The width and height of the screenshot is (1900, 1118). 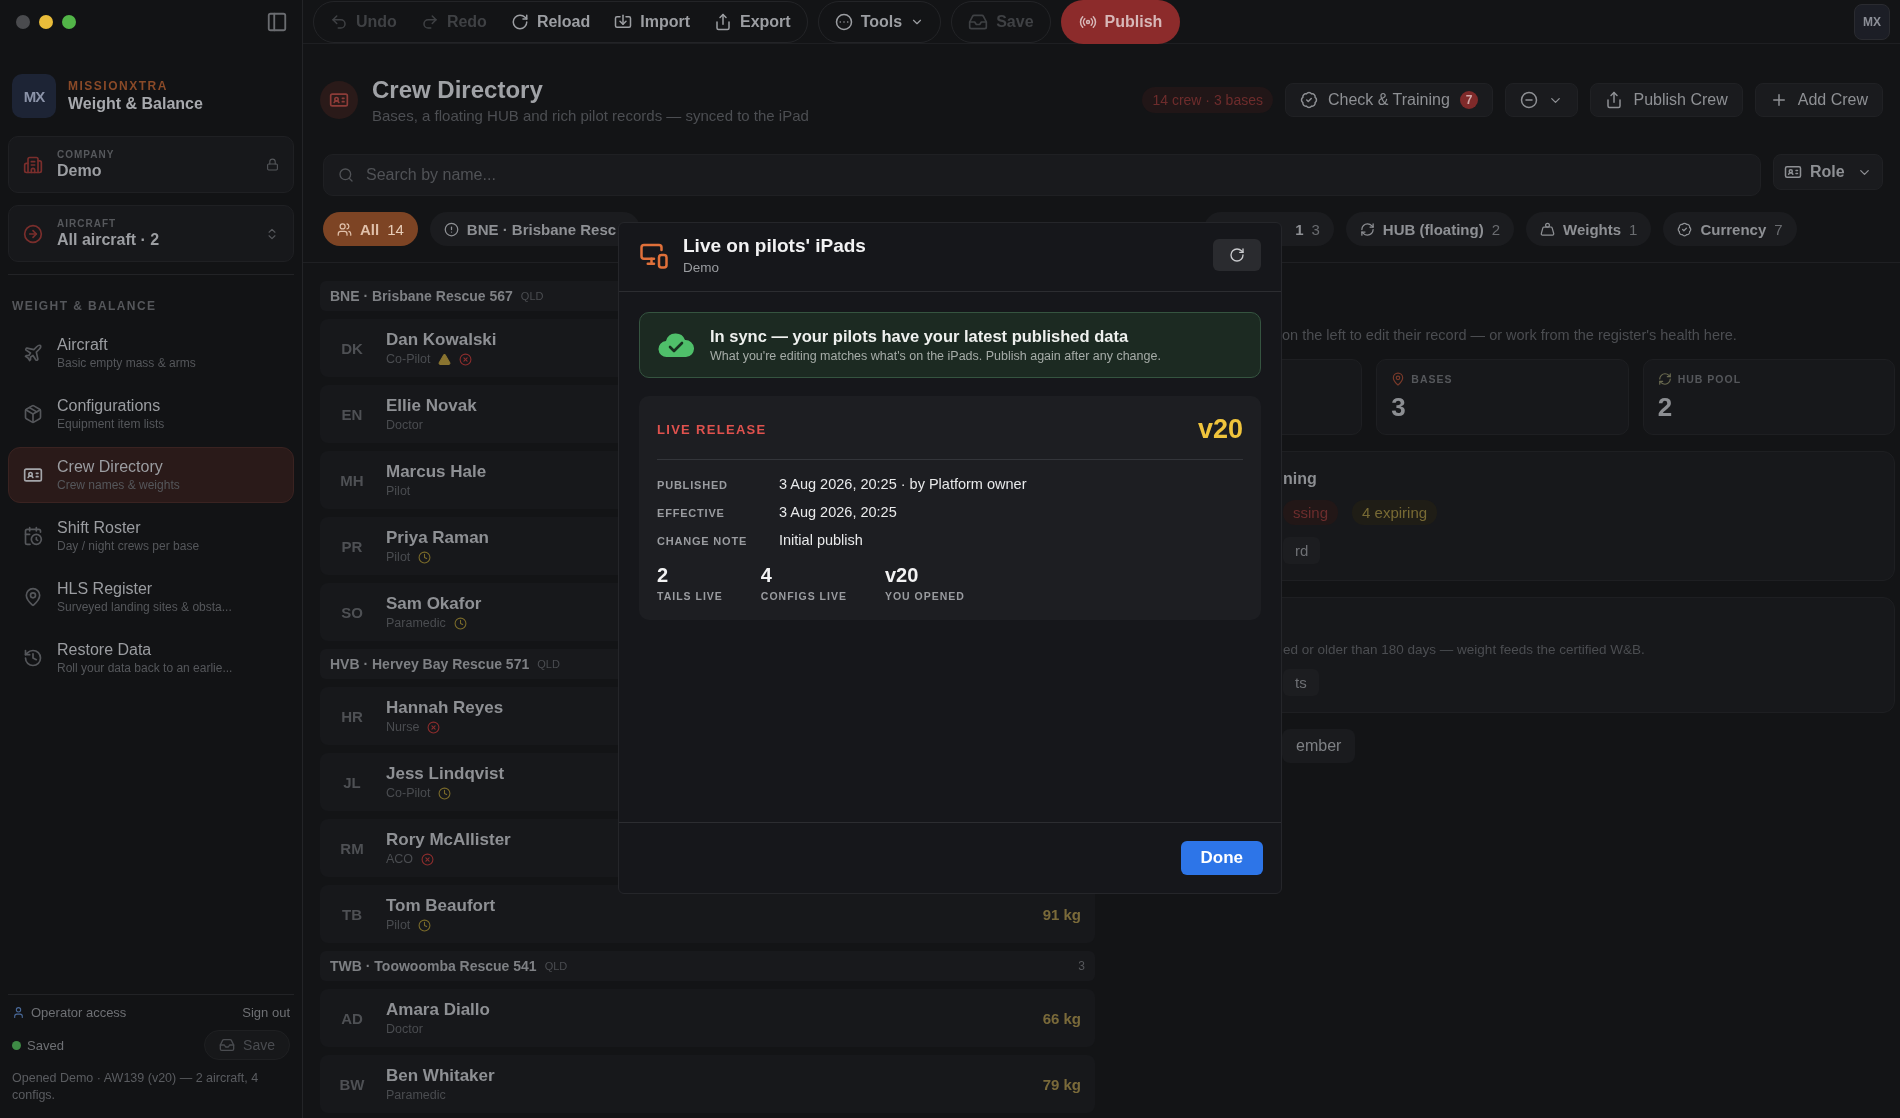 I want to click on add-member-button: ember, so click(x=1319, y=746).